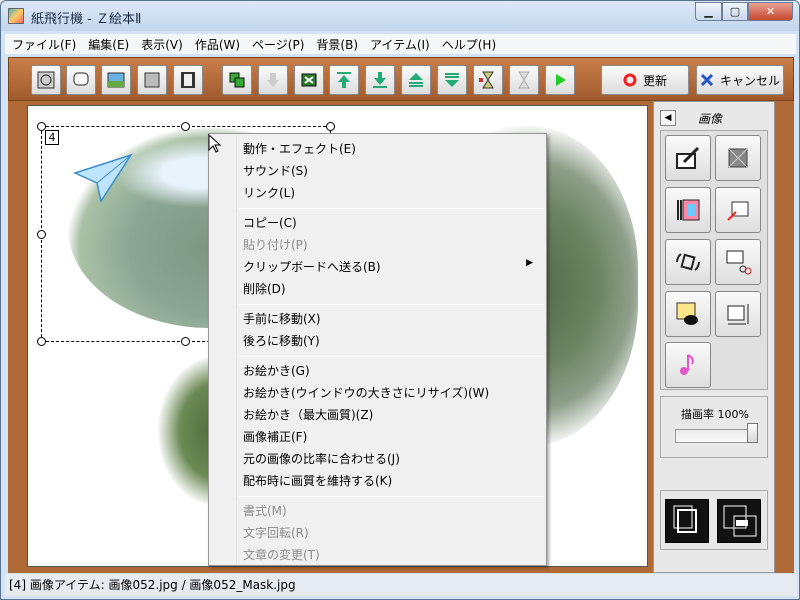 The height and width of the screenshot is (600, 800). What do you see at coordinates (714, 436) in the screenshot?
I see `render-rate-slider` at bounding box center [714, 436].